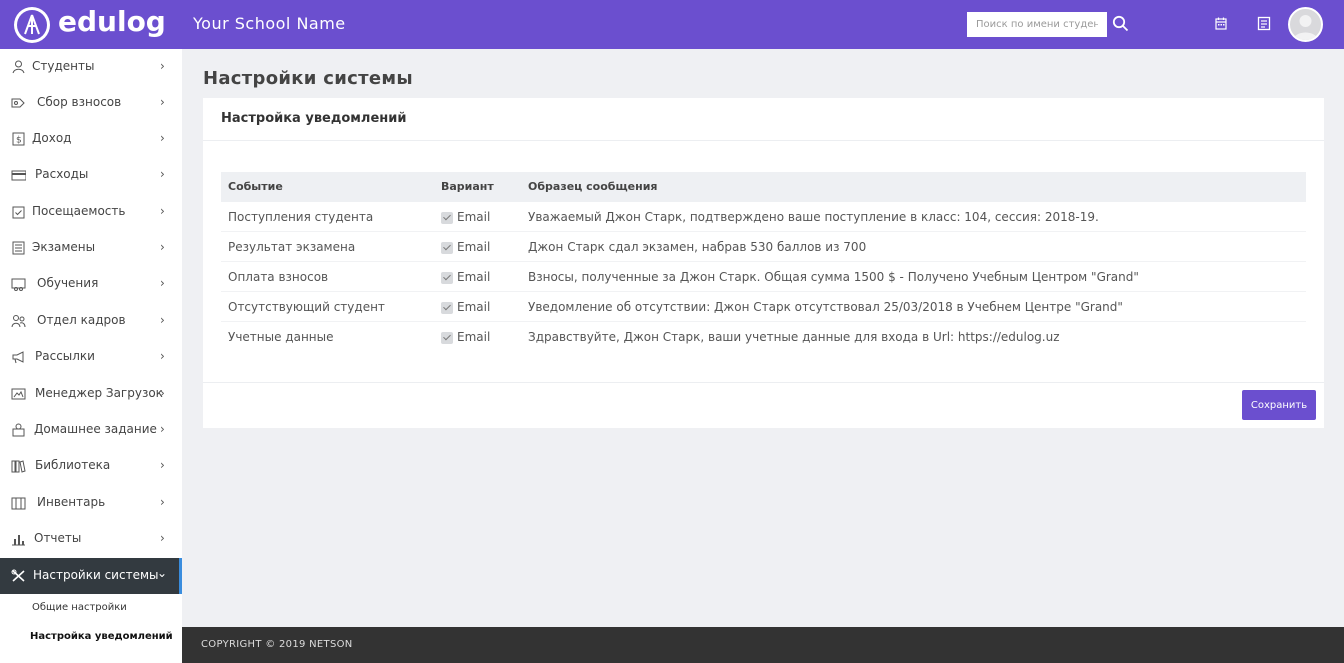 The width and height of the screenshot is (1344, 663). What do you see at coordinates (52, 138) in the screenshot?
I see `sidebar-item-label: Доход` at bounding box center [52, 138].